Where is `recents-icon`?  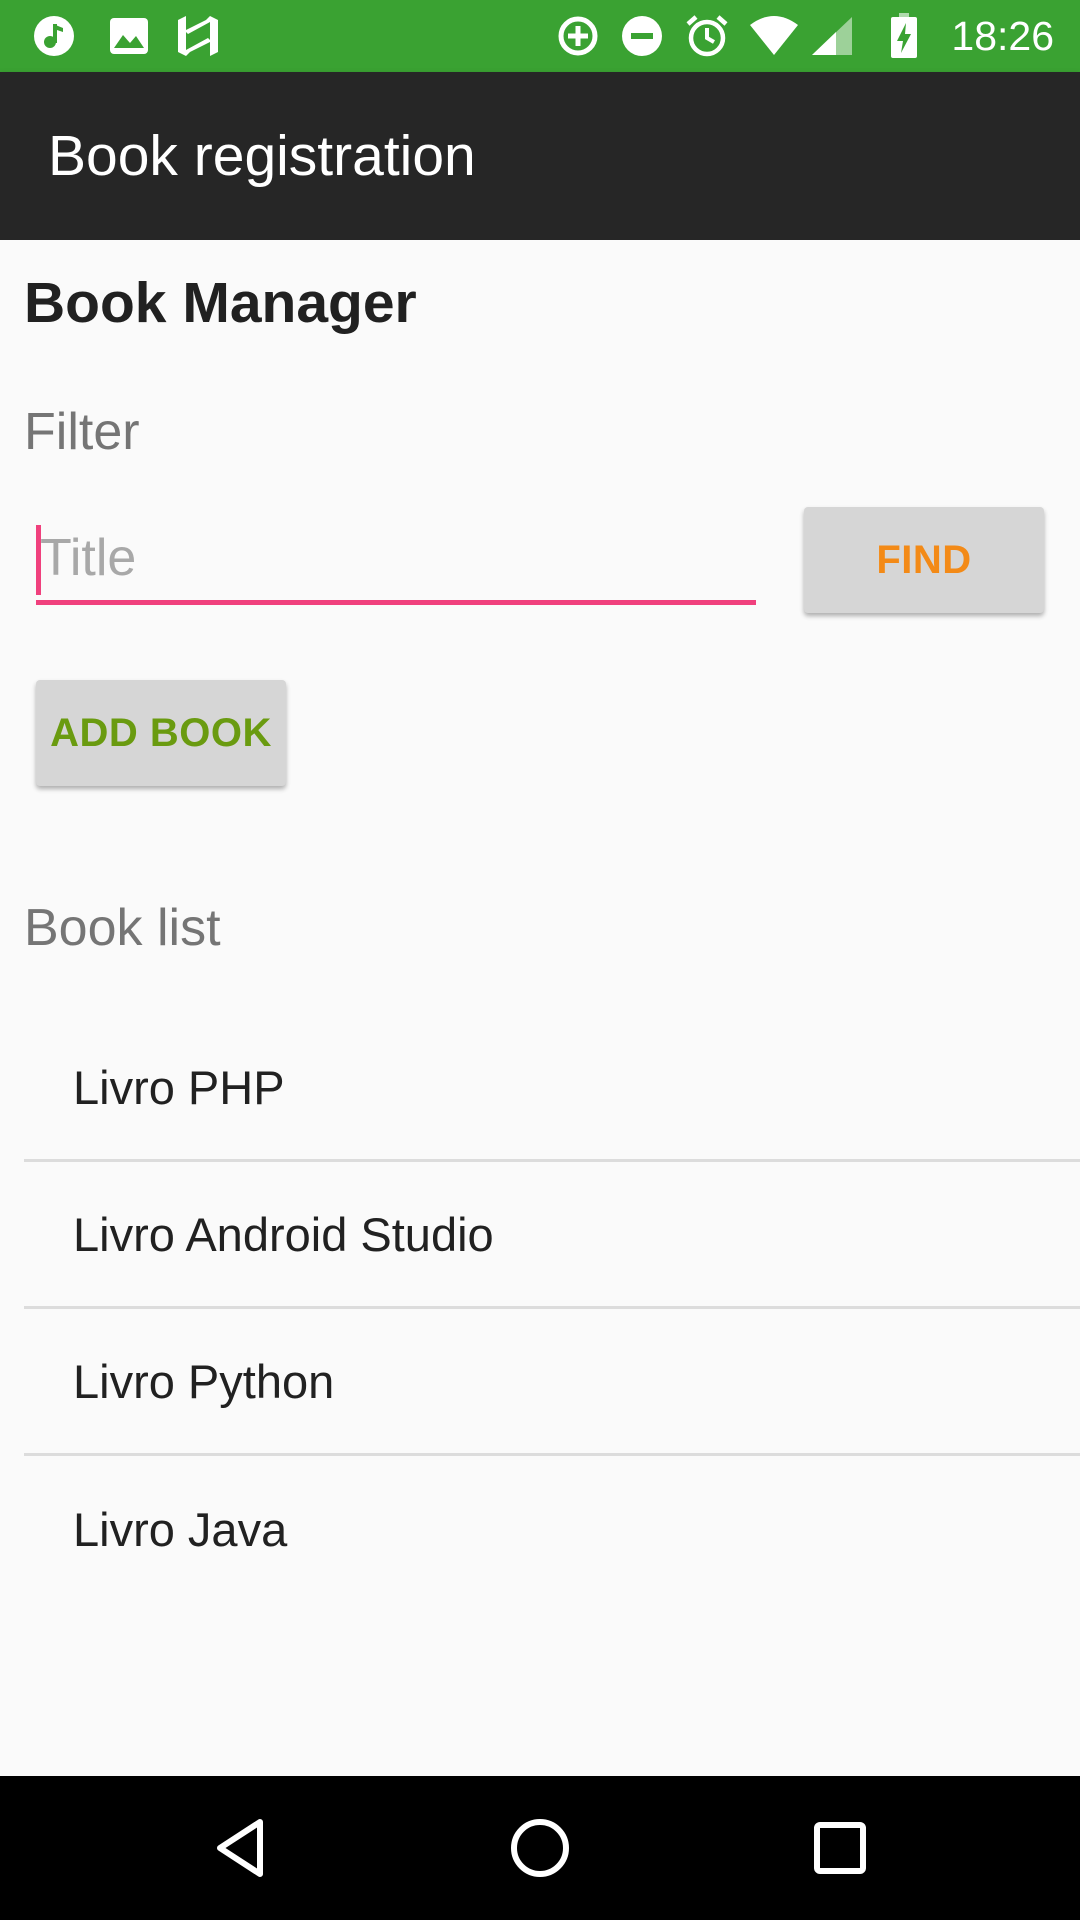 recents-icon is located at coordinates (840, 1848).